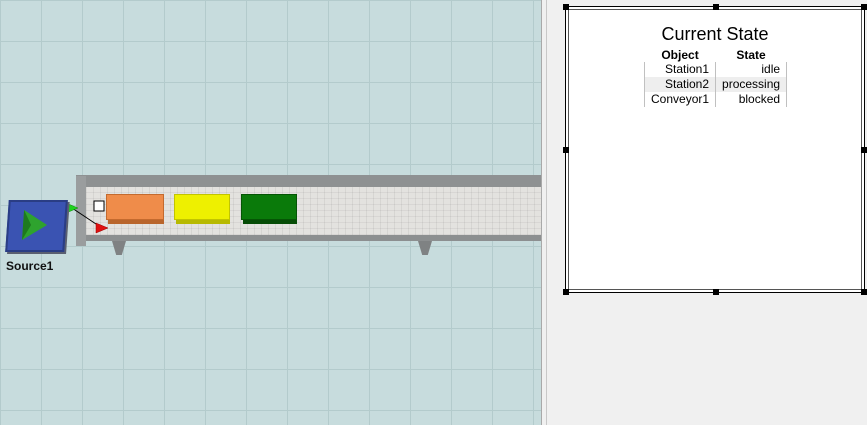 This screenshot has width=867, height=425. What do you see at coordinates (715, 34) in the screenshot?
I see `dashboard-title: Current State` at bounding box center [715, 34].